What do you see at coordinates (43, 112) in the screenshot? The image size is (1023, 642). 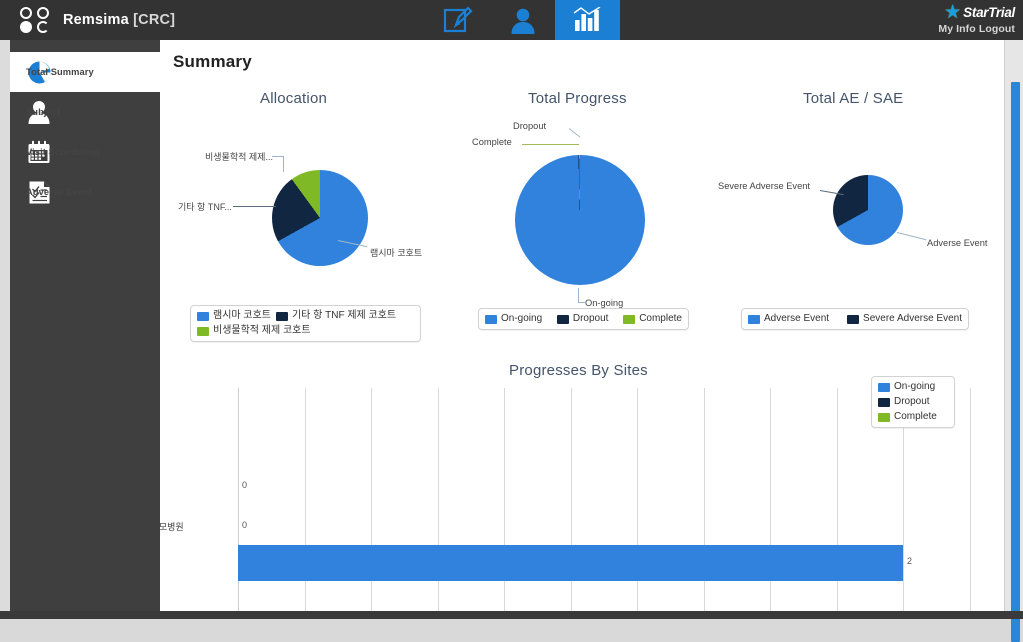 I see `sidebar-item-label: Subject` at bounding box center [43, 112].